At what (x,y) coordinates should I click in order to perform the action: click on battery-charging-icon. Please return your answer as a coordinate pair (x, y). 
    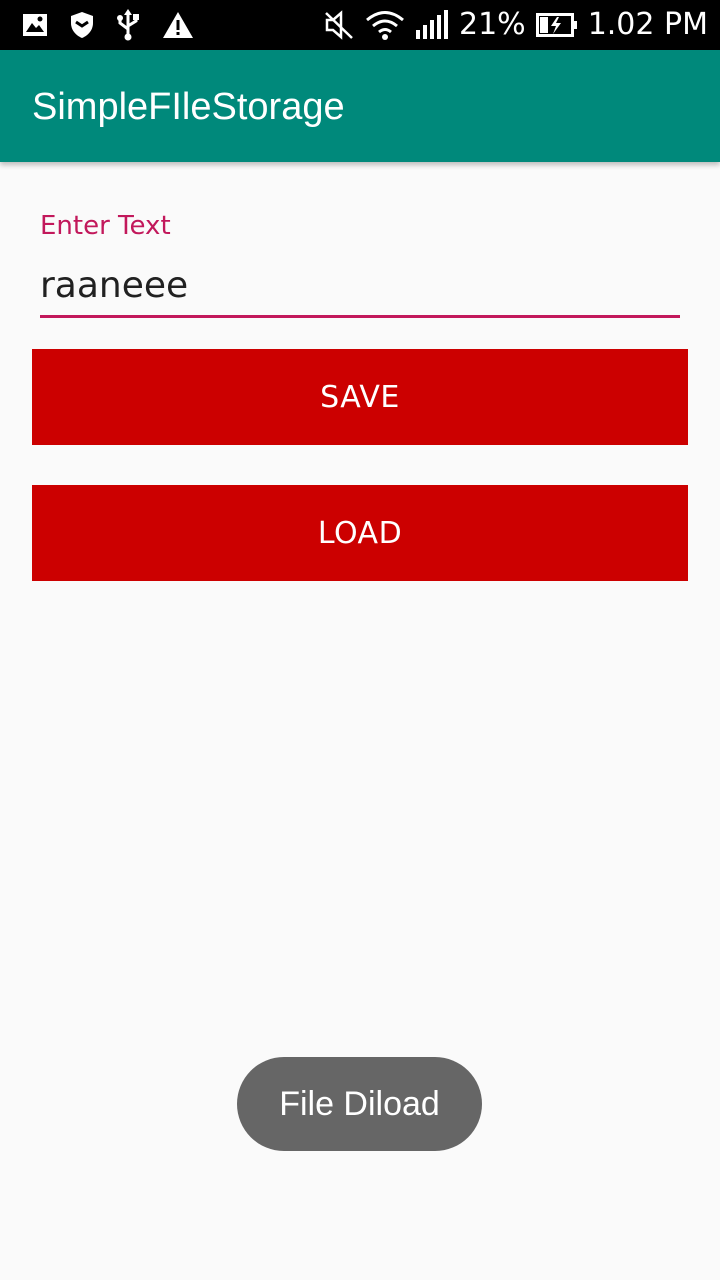
    Looking at the image, I should click on (556, 25).